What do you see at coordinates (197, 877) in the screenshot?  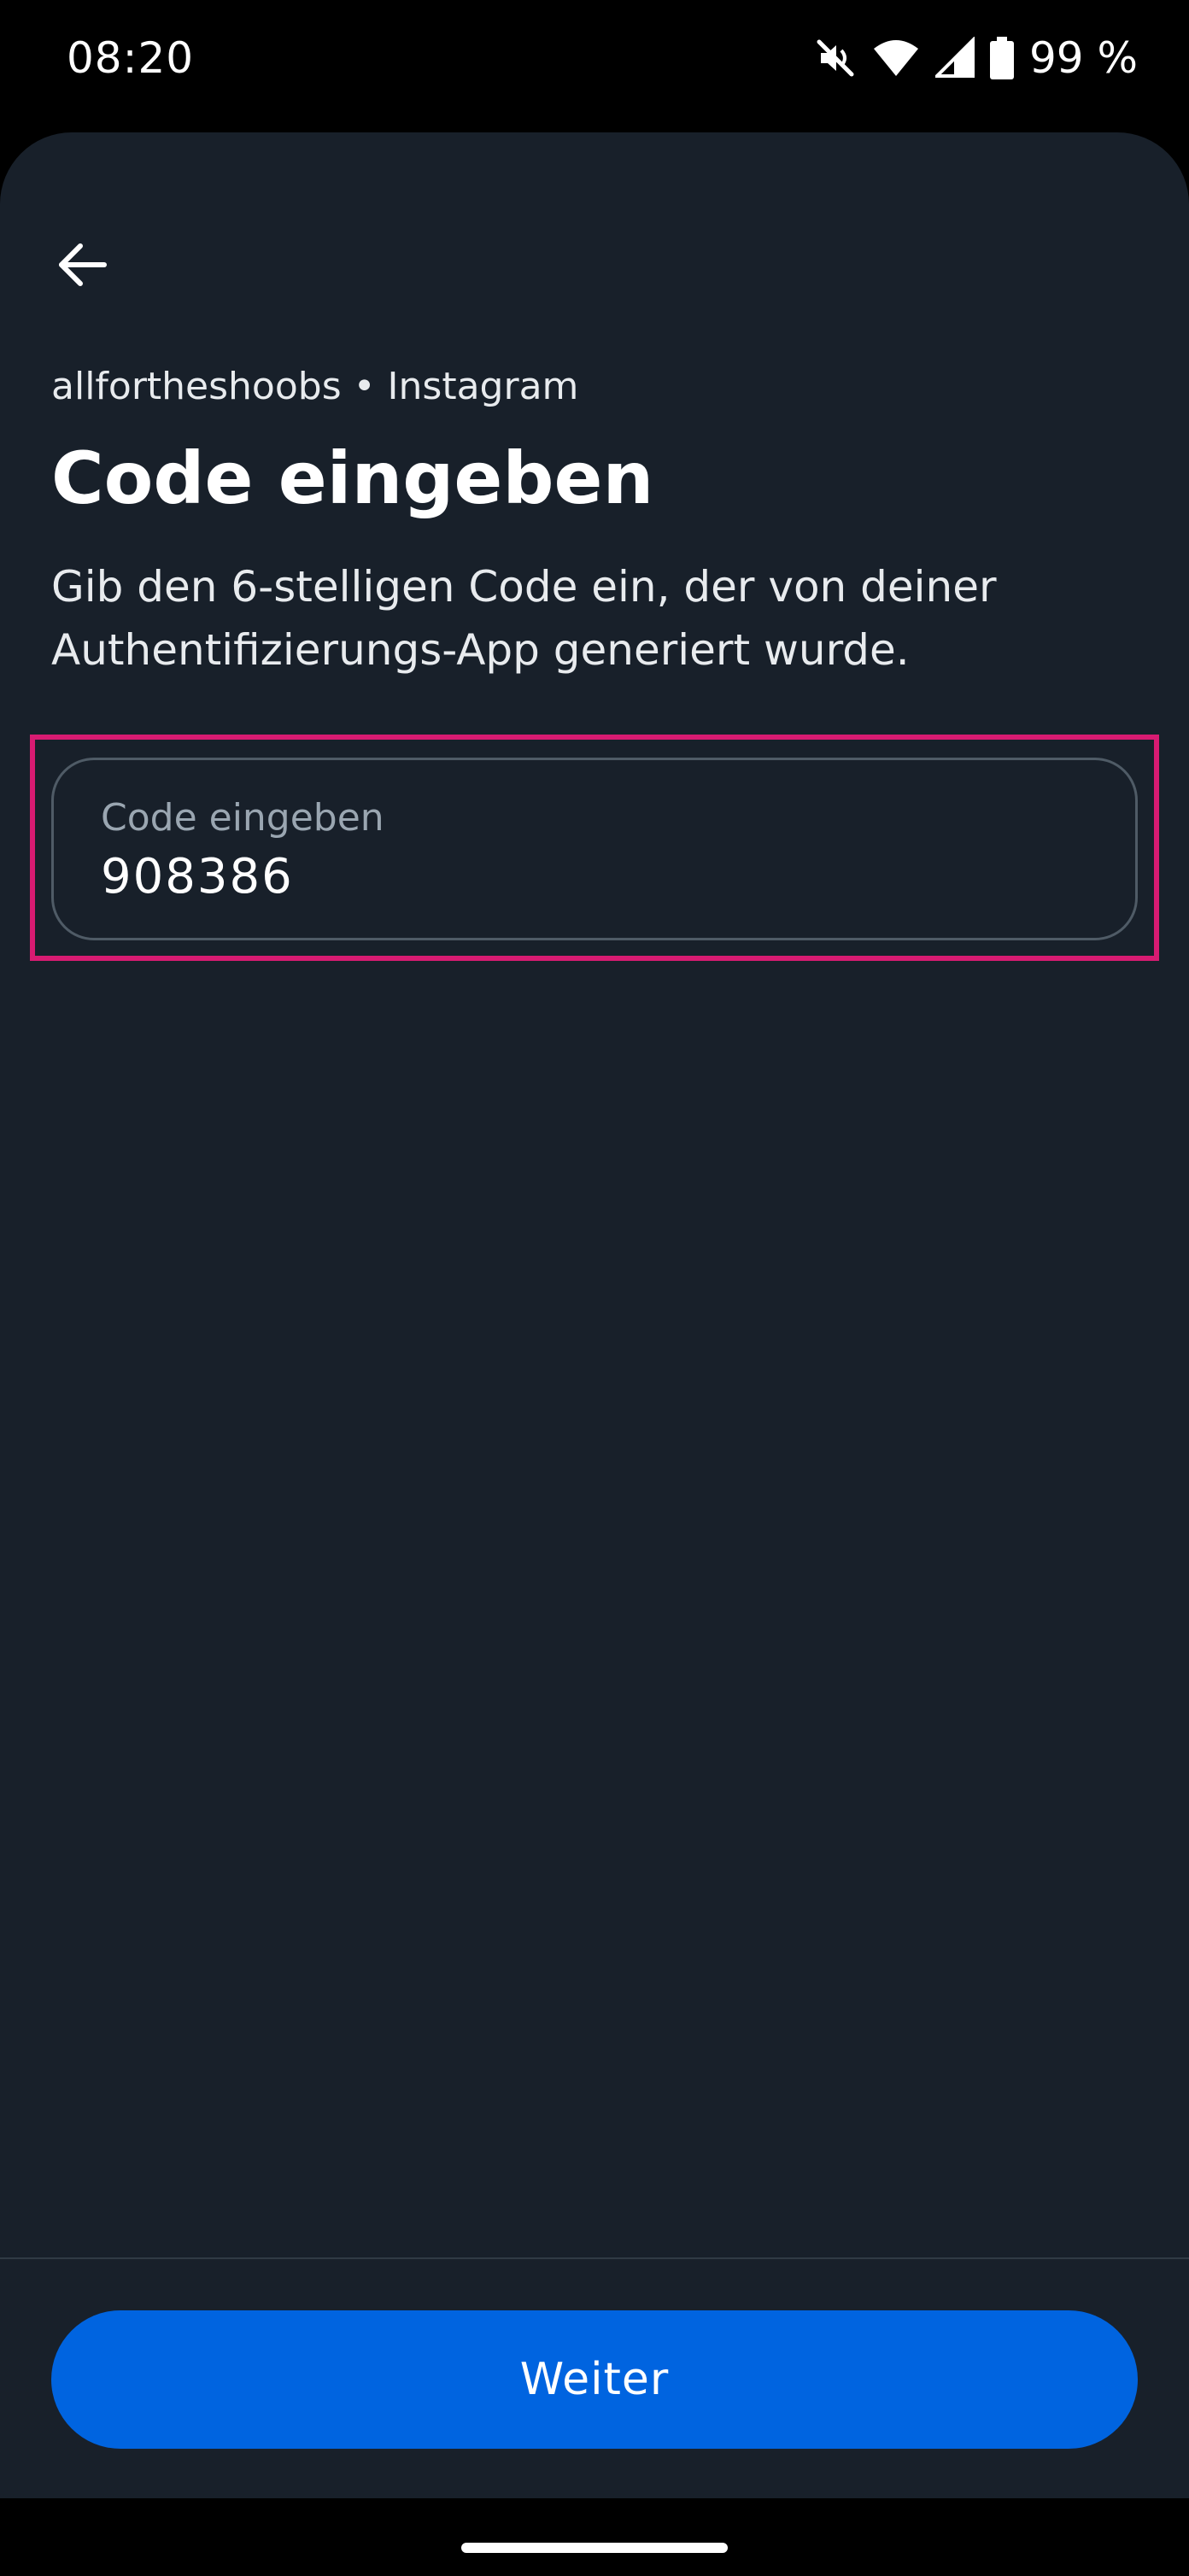 I see `code-input-value: 908386` at bounding box center [197, 877].